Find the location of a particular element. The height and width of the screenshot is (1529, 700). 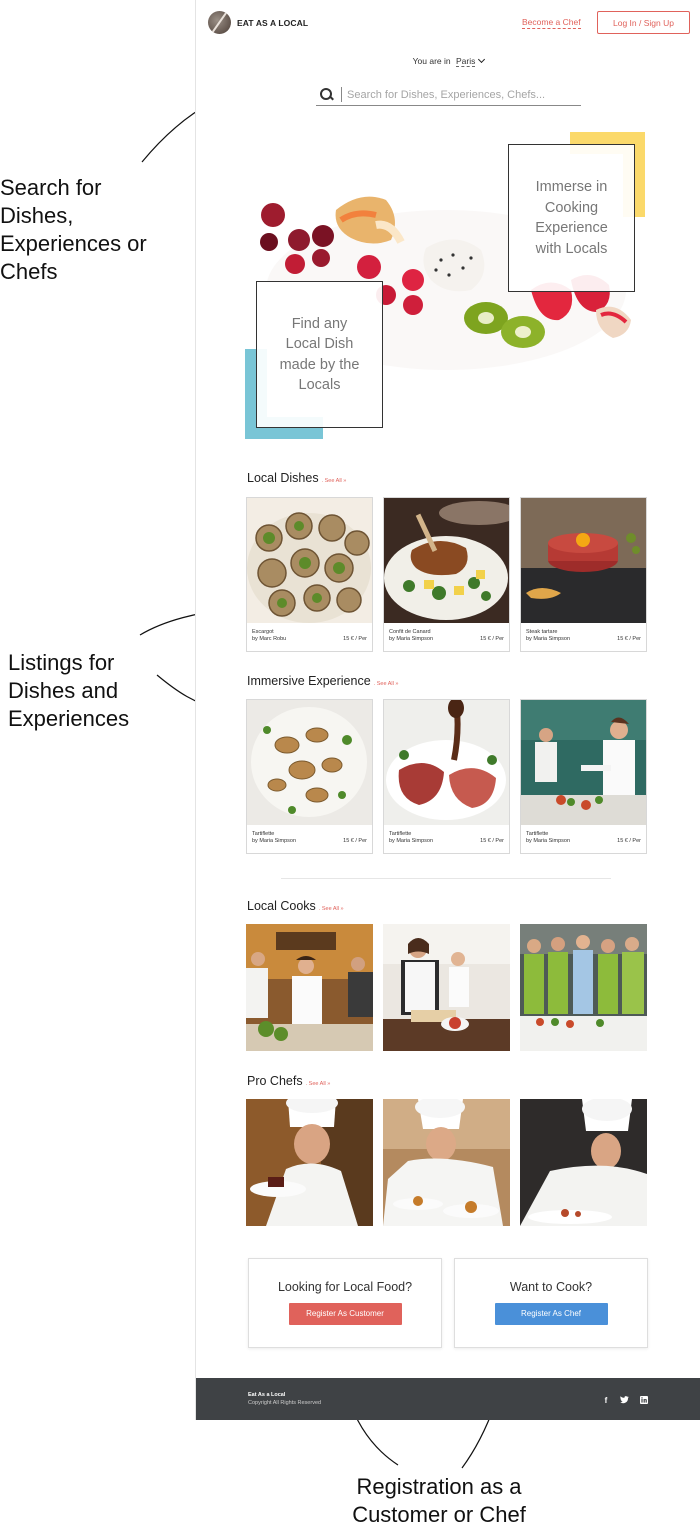

logo: EAT AS A LOCAL is located at coordinates (258, 22).